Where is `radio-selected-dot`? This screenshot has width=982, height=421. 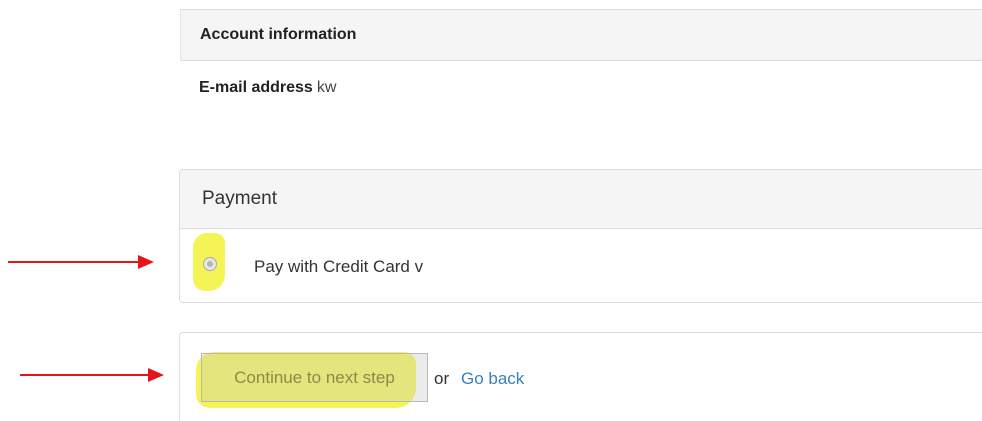
radio-selected-dot is located at coordinates (210, 264).